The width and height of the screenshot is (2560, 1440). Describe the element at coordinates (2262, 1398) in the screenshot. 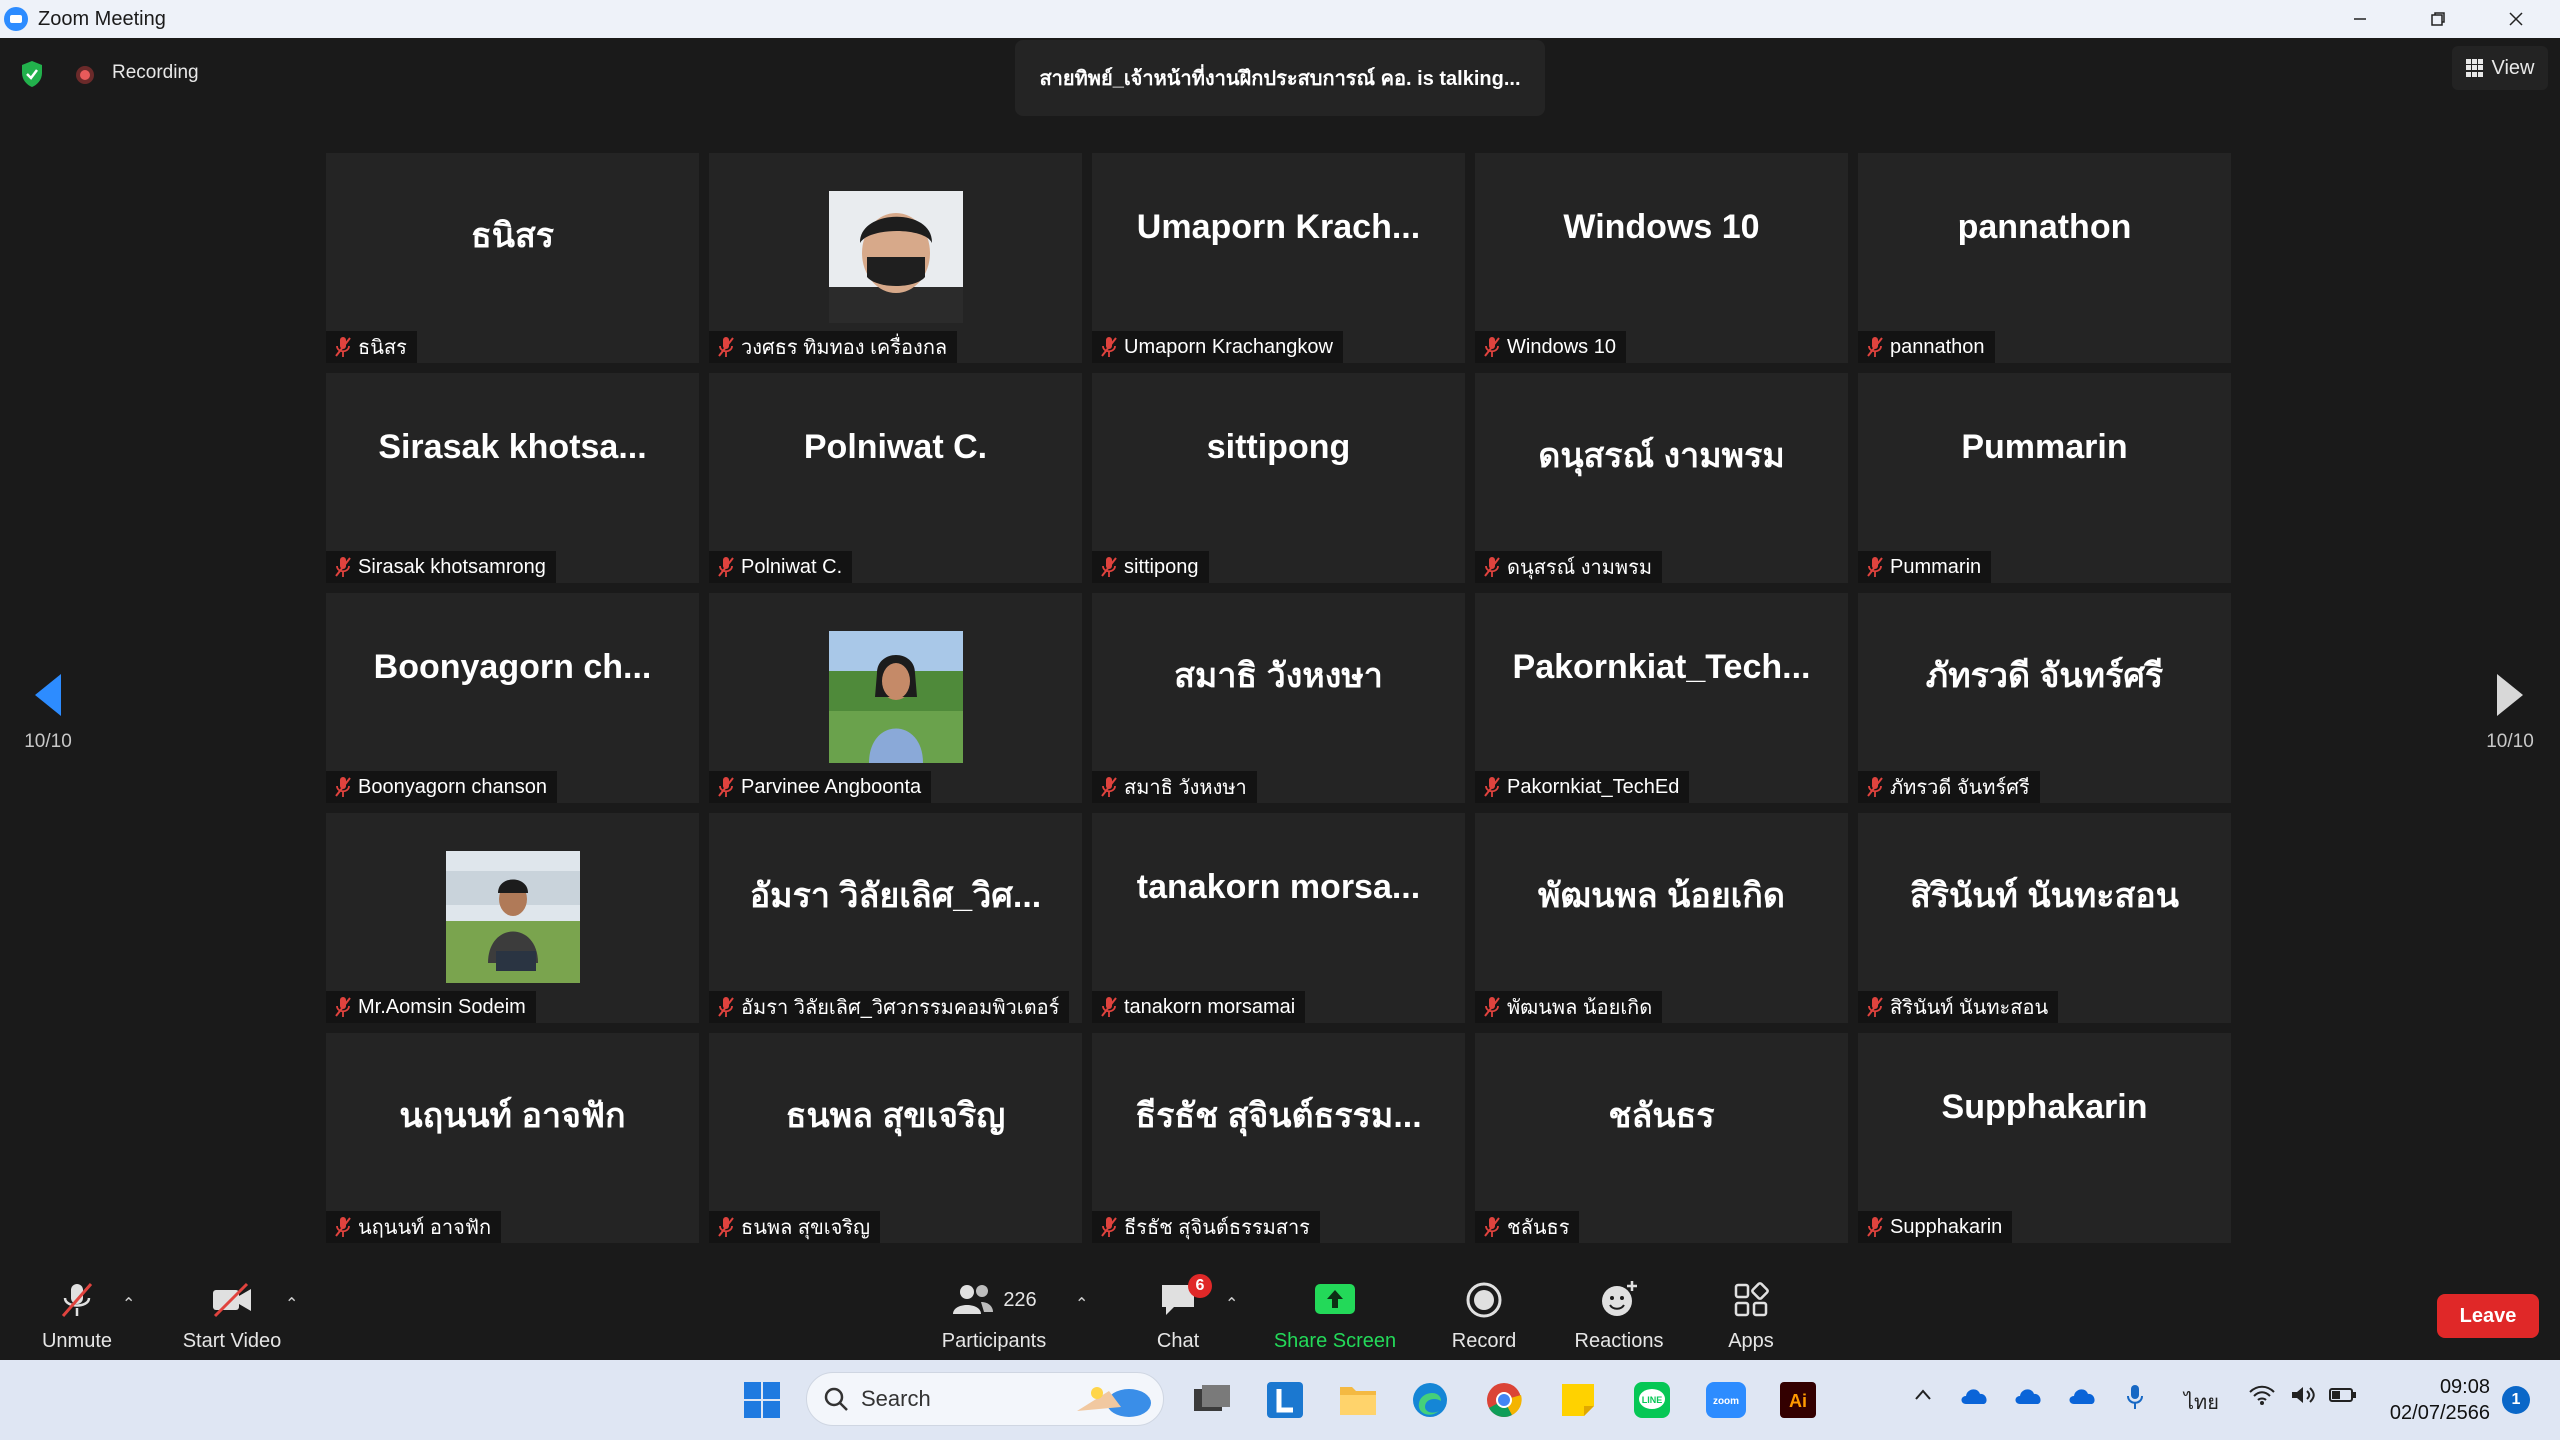

I see `wifi-icon` at that location.